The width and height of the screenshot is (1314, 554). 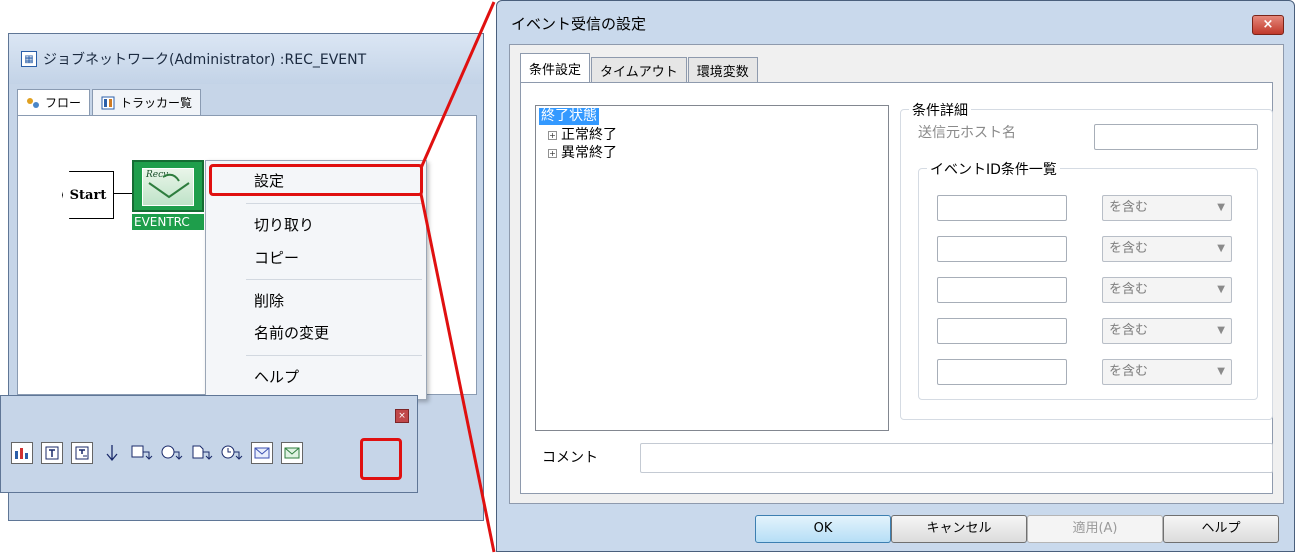 I want to click on tree-node-label: 正常終了, so click(x=589, y=135).